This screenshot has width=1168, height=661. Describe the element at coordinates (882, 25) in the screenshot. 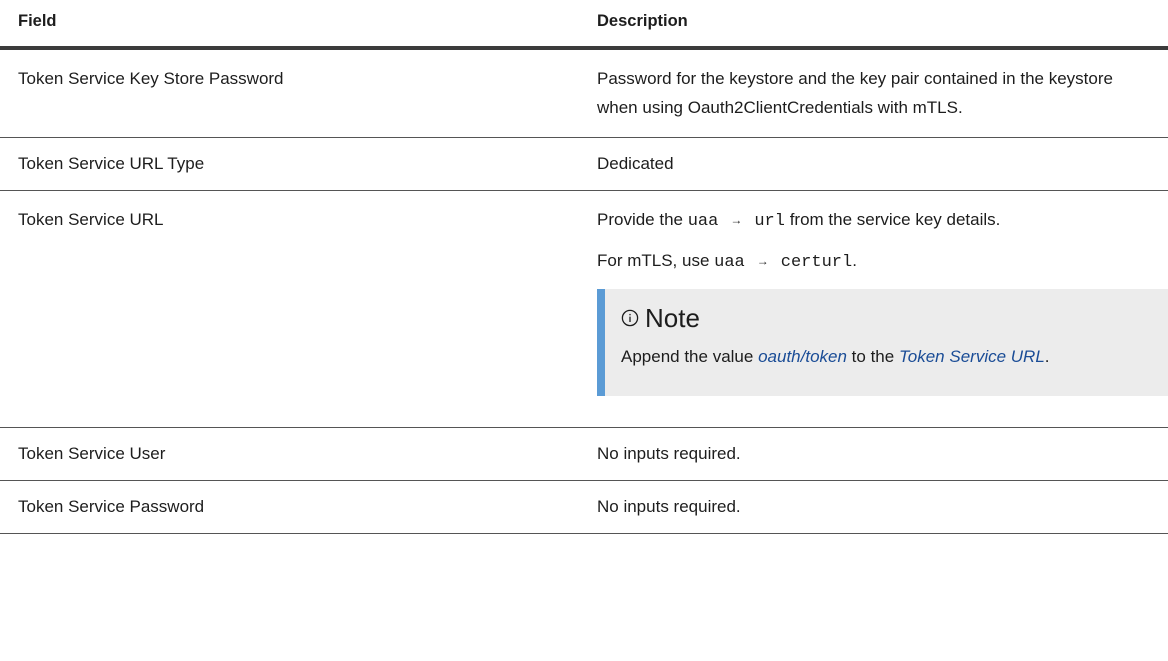

I see `description-column-header: Description` at that location.